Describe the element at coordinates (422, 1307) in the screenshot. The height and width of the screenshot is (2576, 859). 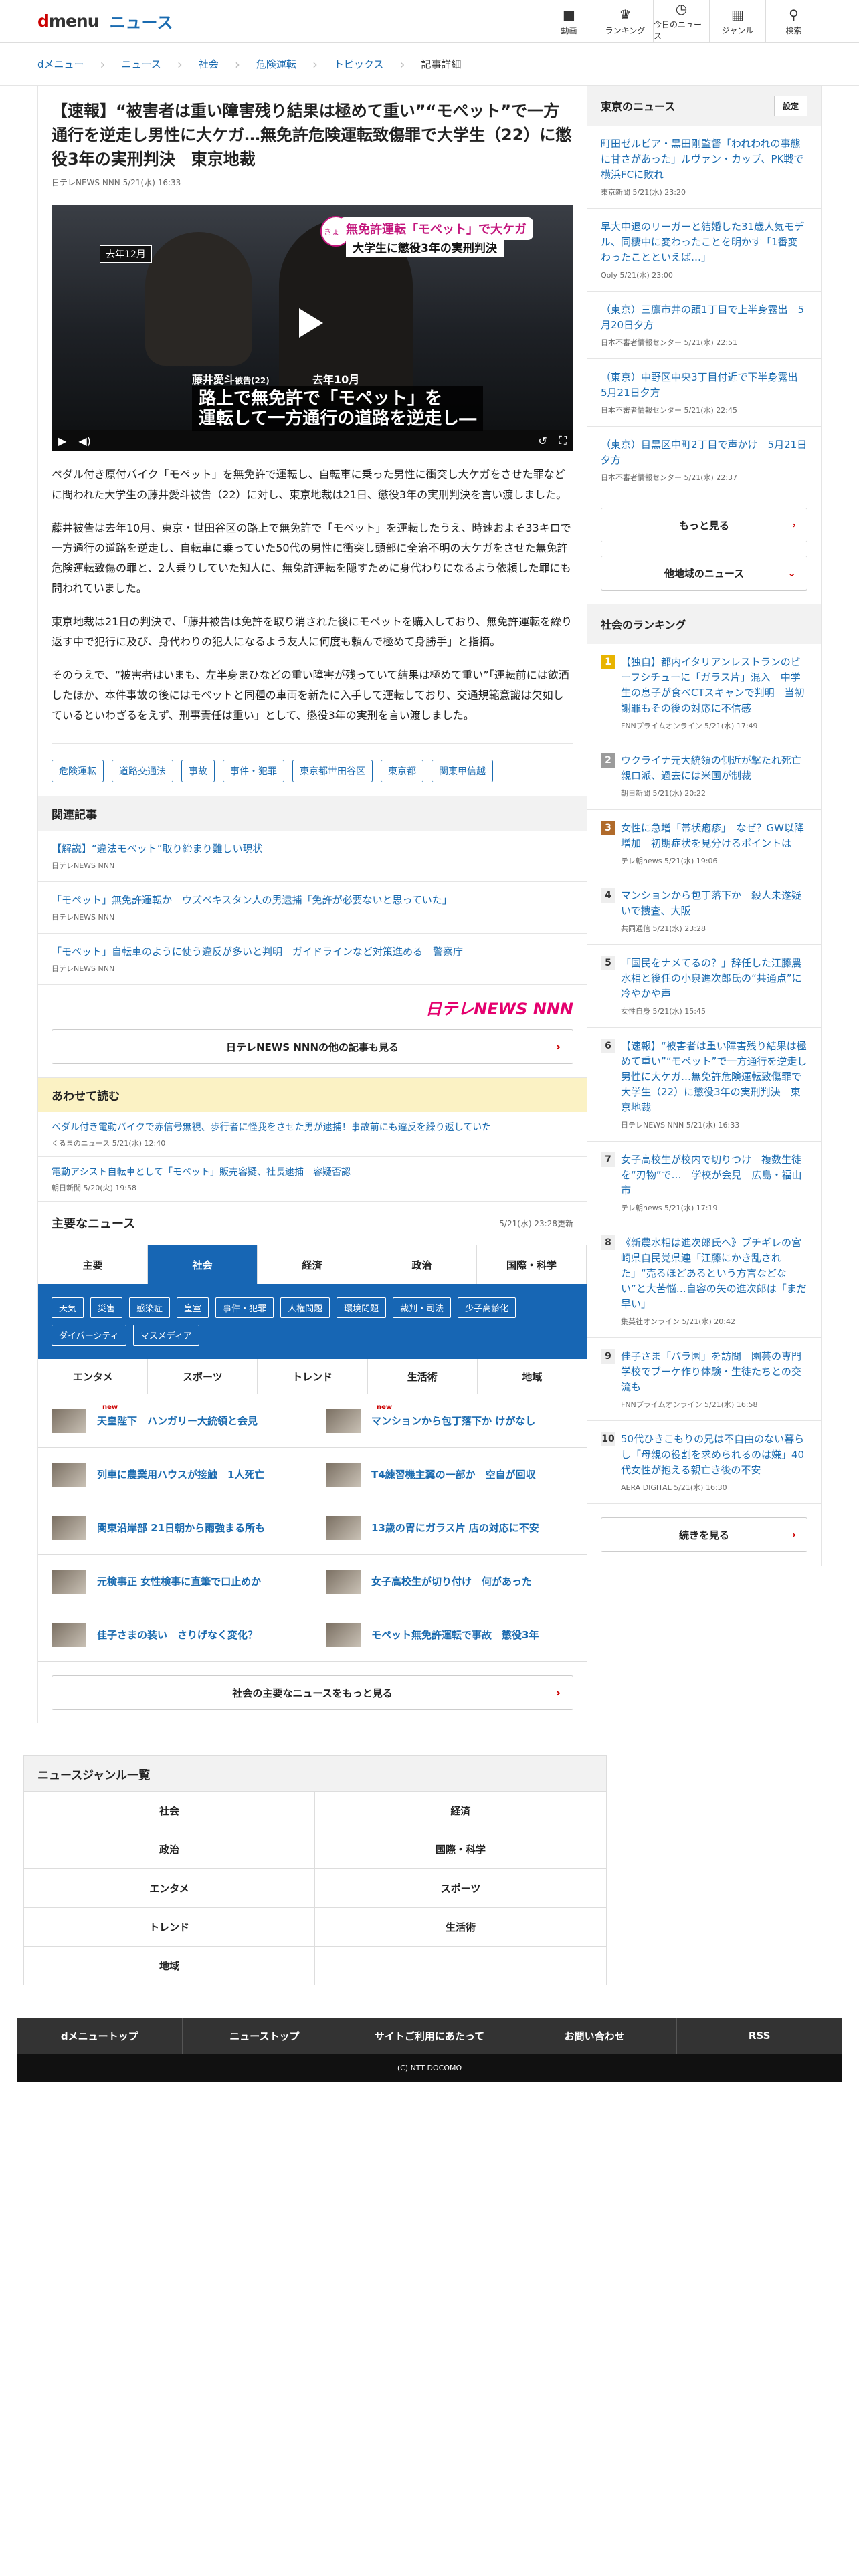
I see `subcat-chip: 裁判・司法` at that location.